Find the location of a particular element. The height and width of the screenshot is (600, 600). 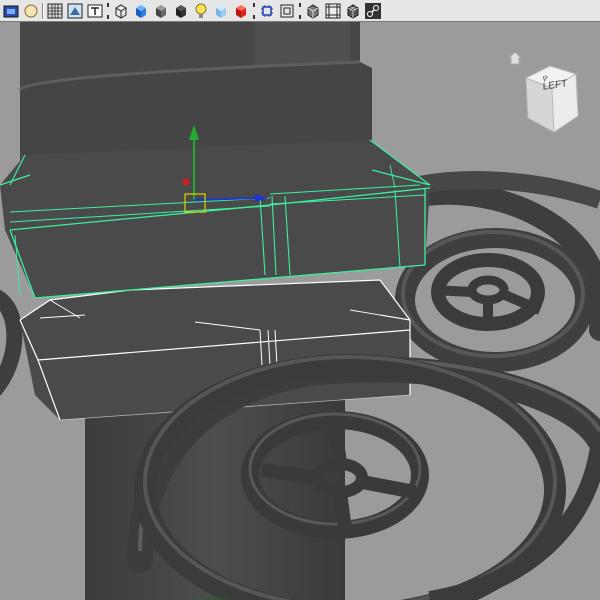

lock-camera-icon is located at coordinates (31, 10).